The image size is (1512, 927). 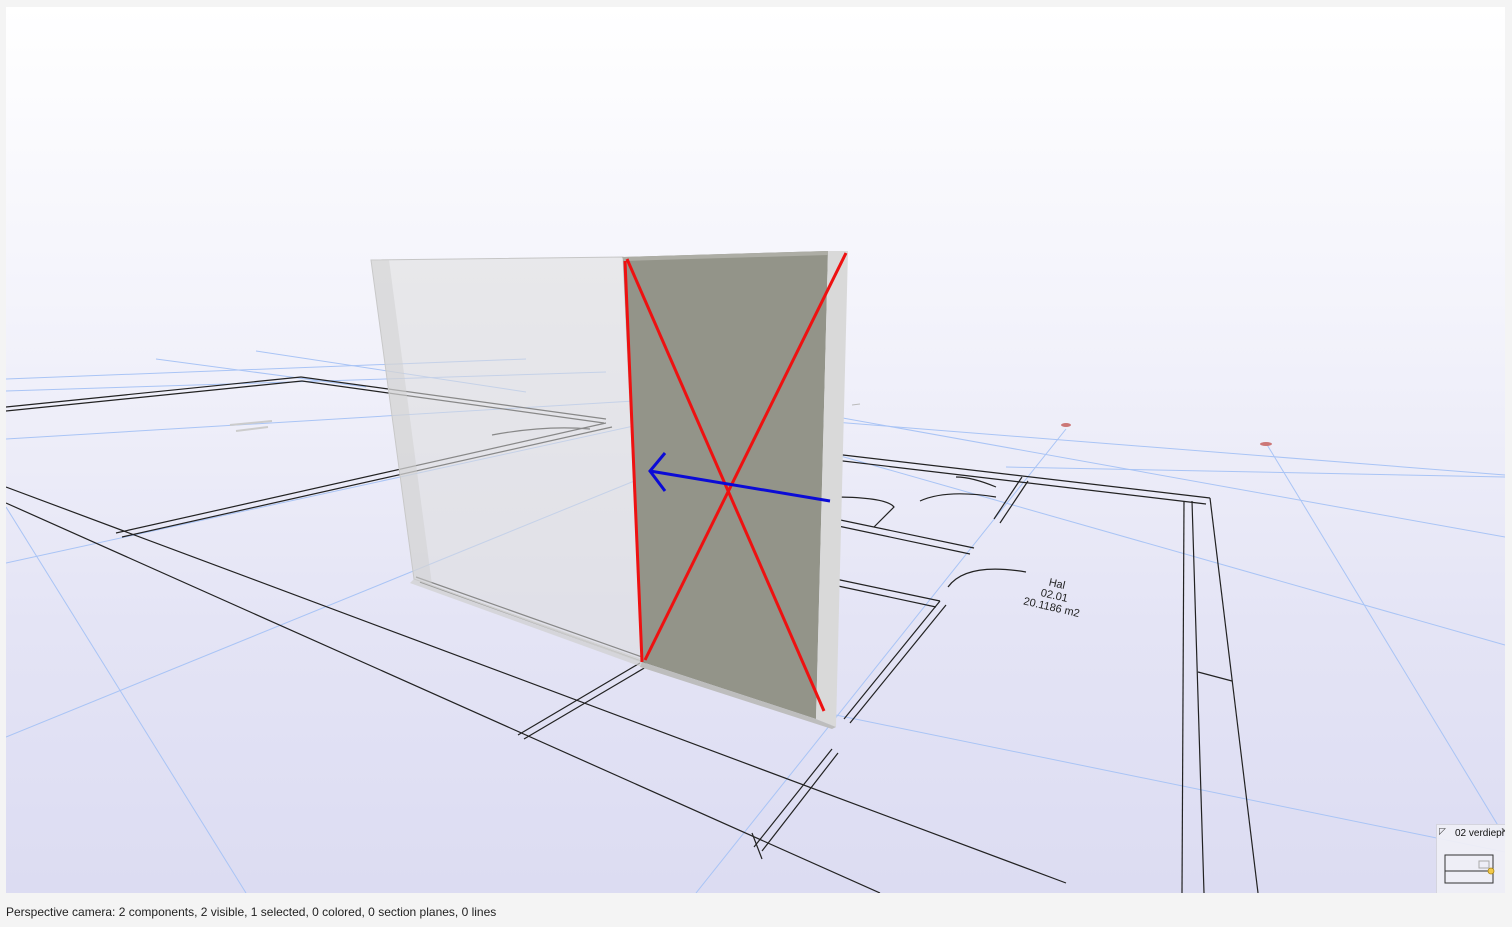 I want to click on room-label-faint, so click(x=251, y=426).